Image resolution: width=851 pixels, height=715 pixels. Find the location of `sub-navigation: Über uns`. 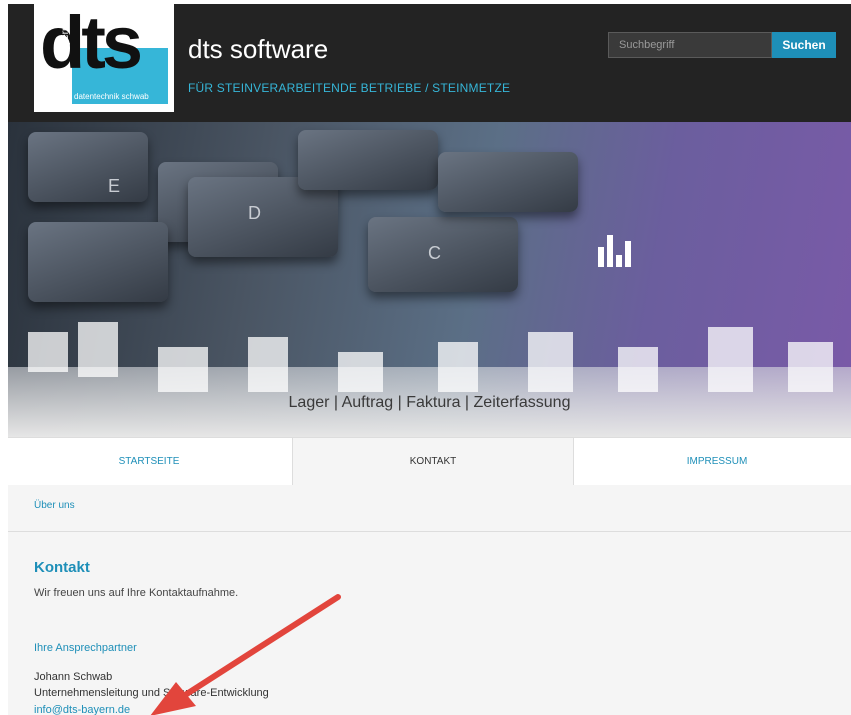

sub-navigation: Über uns is located at coordinates (429, 508).